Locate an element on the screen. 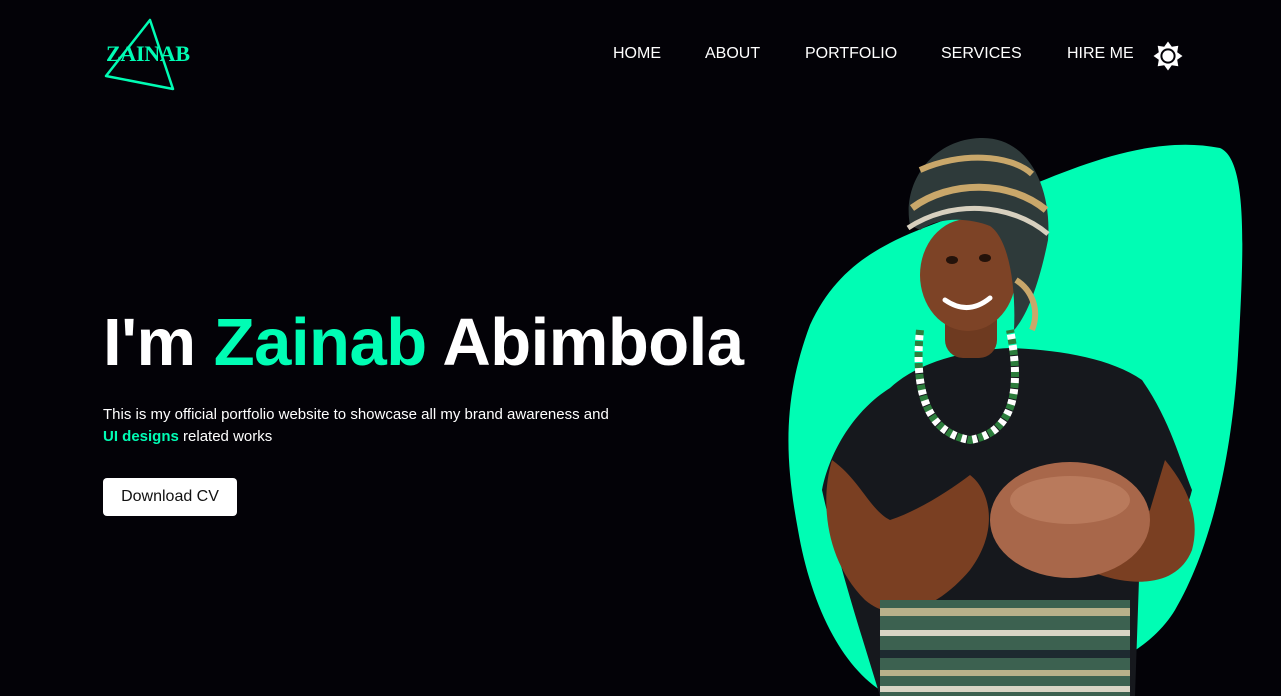  hero-title-first-name: Zainab is located at coordinates (320, 342).